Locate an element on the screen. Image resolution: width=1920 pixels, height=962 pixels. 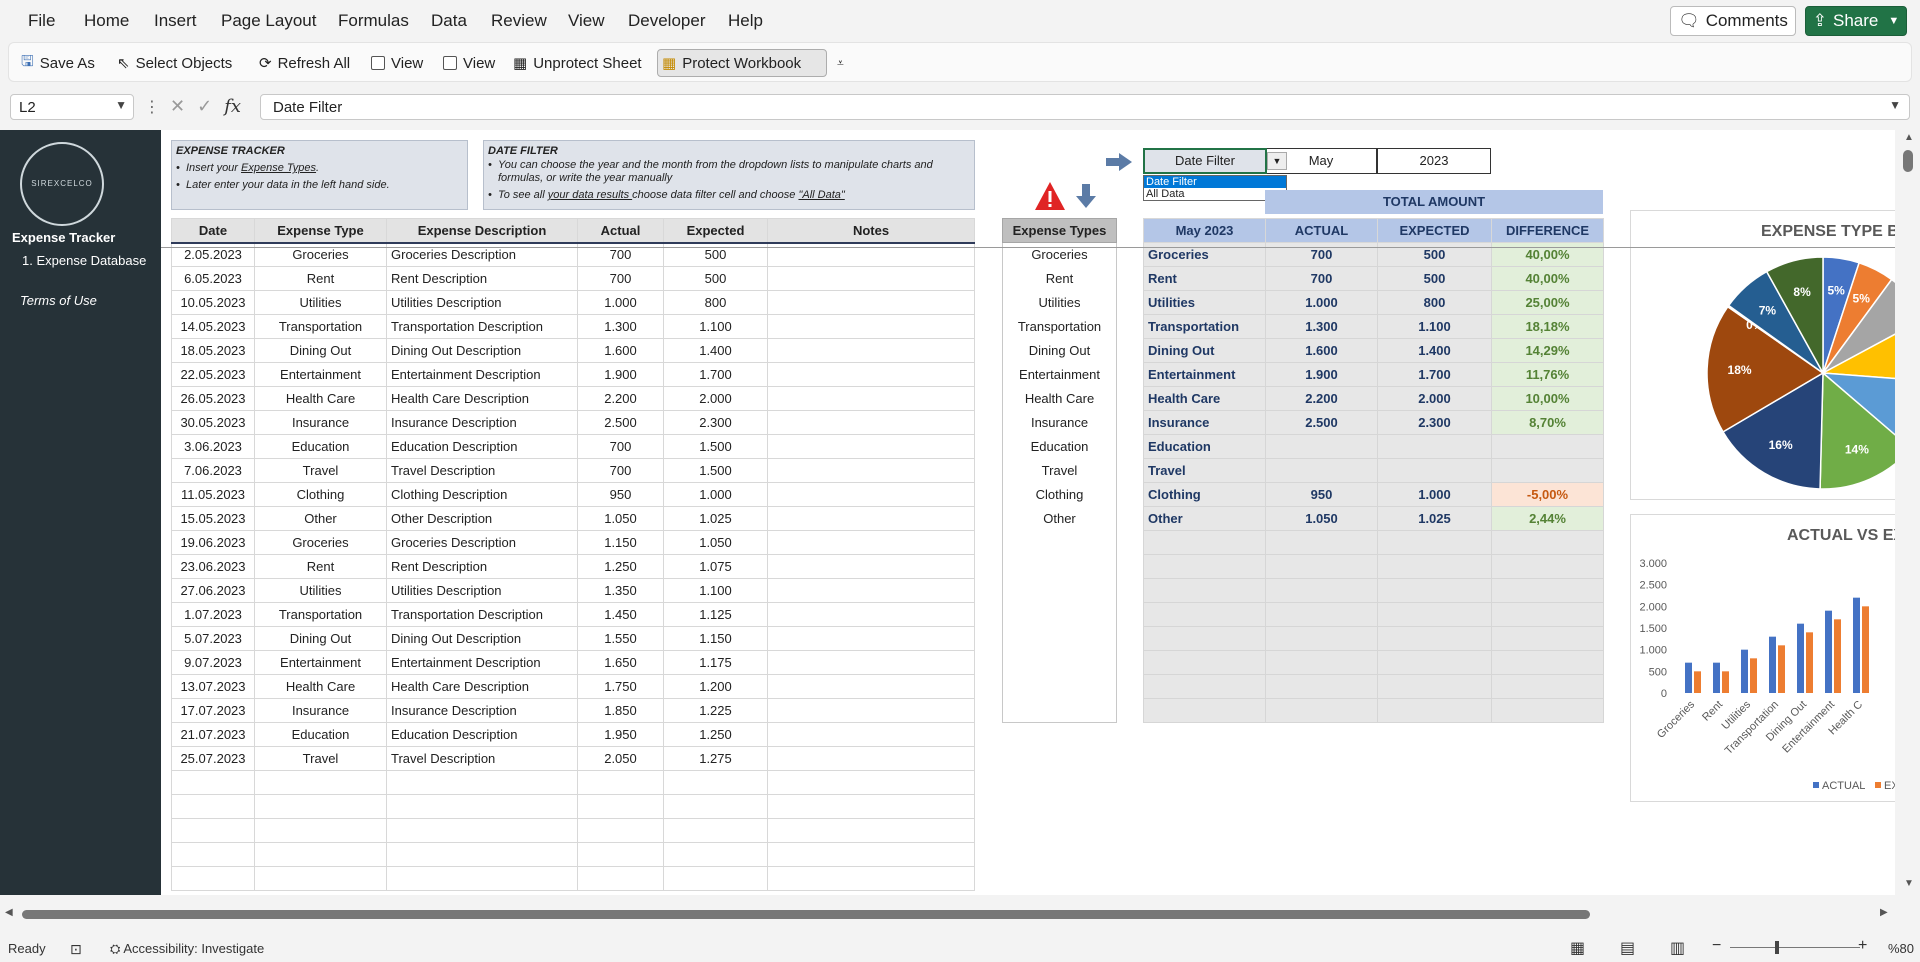
page-layout-view-icon: ▤ is located at coordinates (1627, 948).